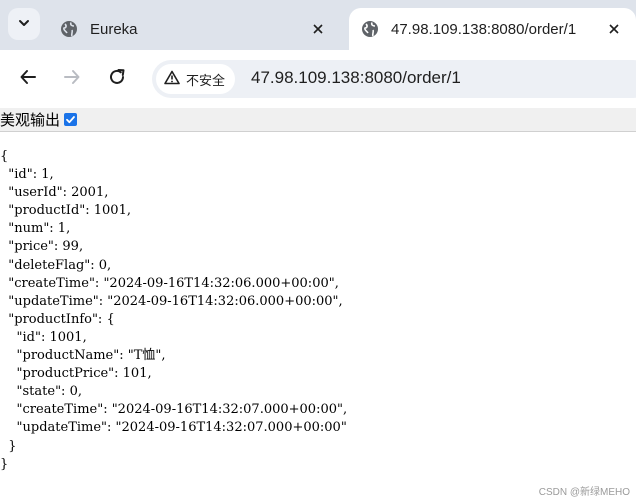  I want to click on url-text: 47.98.109.138:8080/order/1, so click(356, 78).